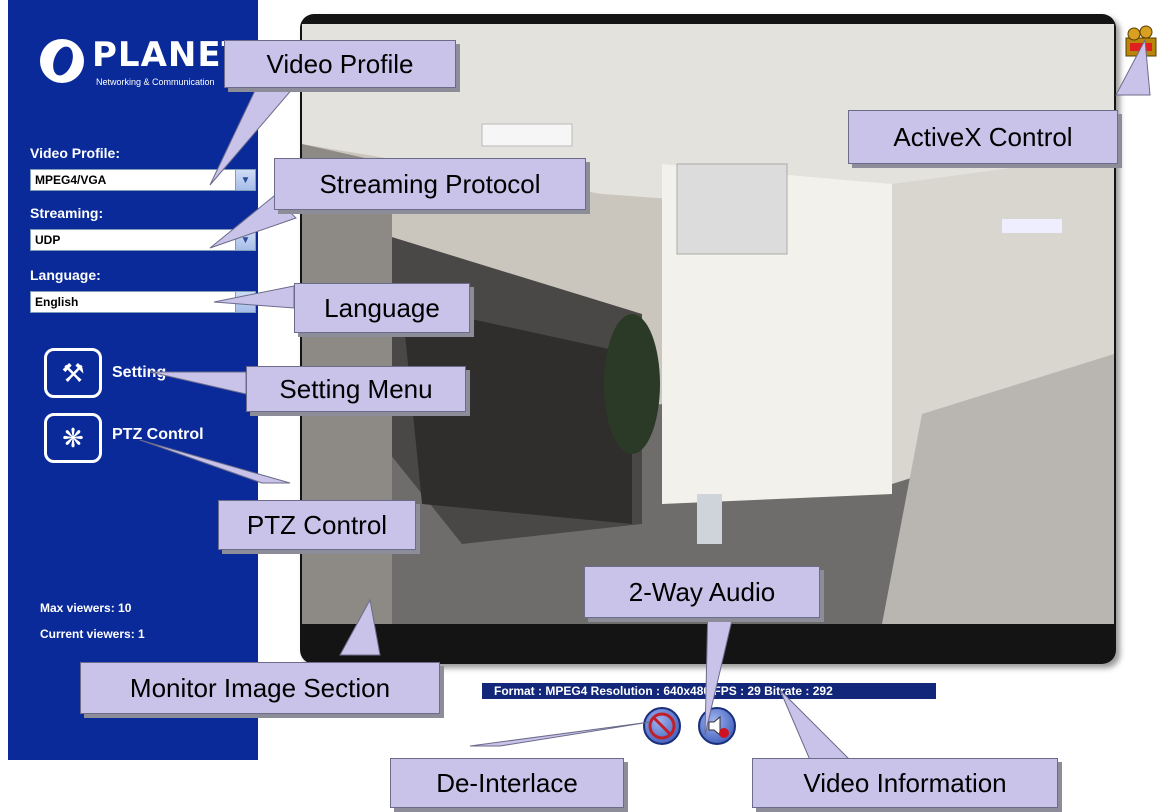 This screenshot has height=812, width=1159. What do you see at coordinates (507, 783) in the screenshot?
I see `callout-de-interlace: De-Interlace` at bounding box center [507, 783].